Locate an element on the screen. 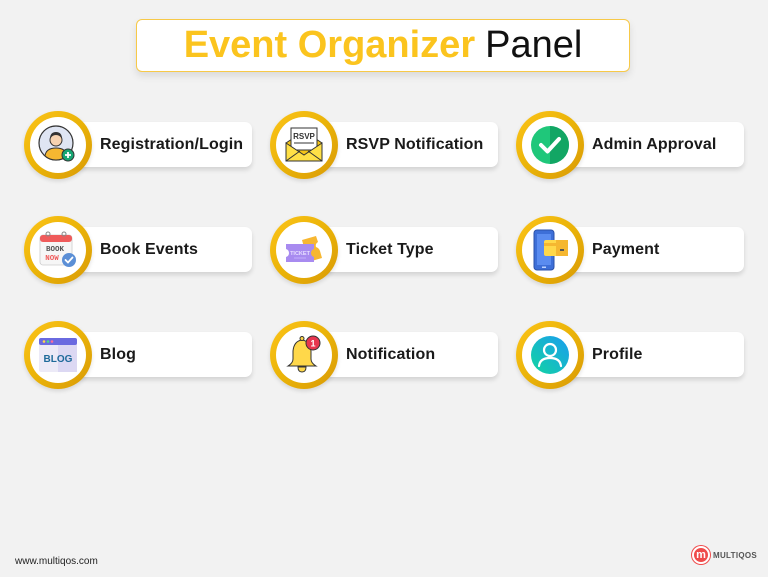 This screenshot has height=577, width=768. feature-payment: Payment is located at coordinates (632, 250).